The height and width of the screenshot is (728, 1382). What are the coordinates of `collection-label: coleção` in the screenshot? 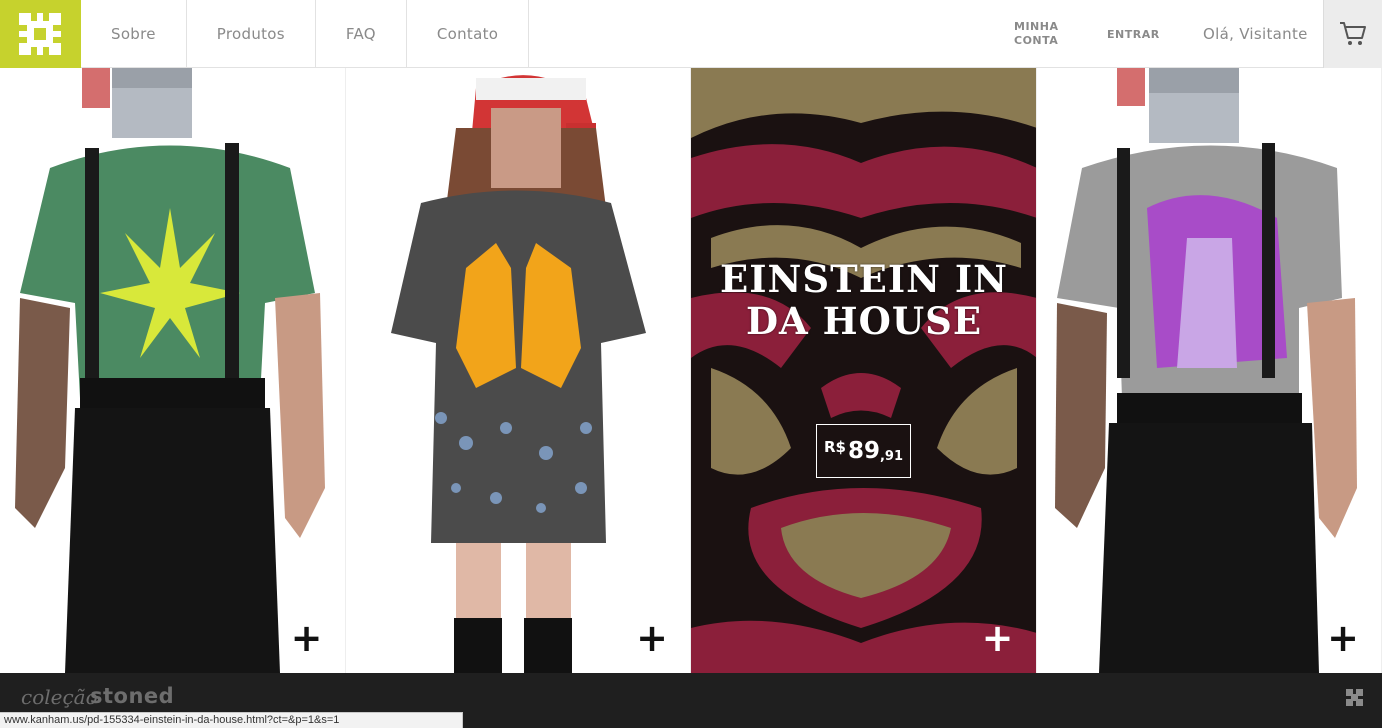 It's located at (59, 697).